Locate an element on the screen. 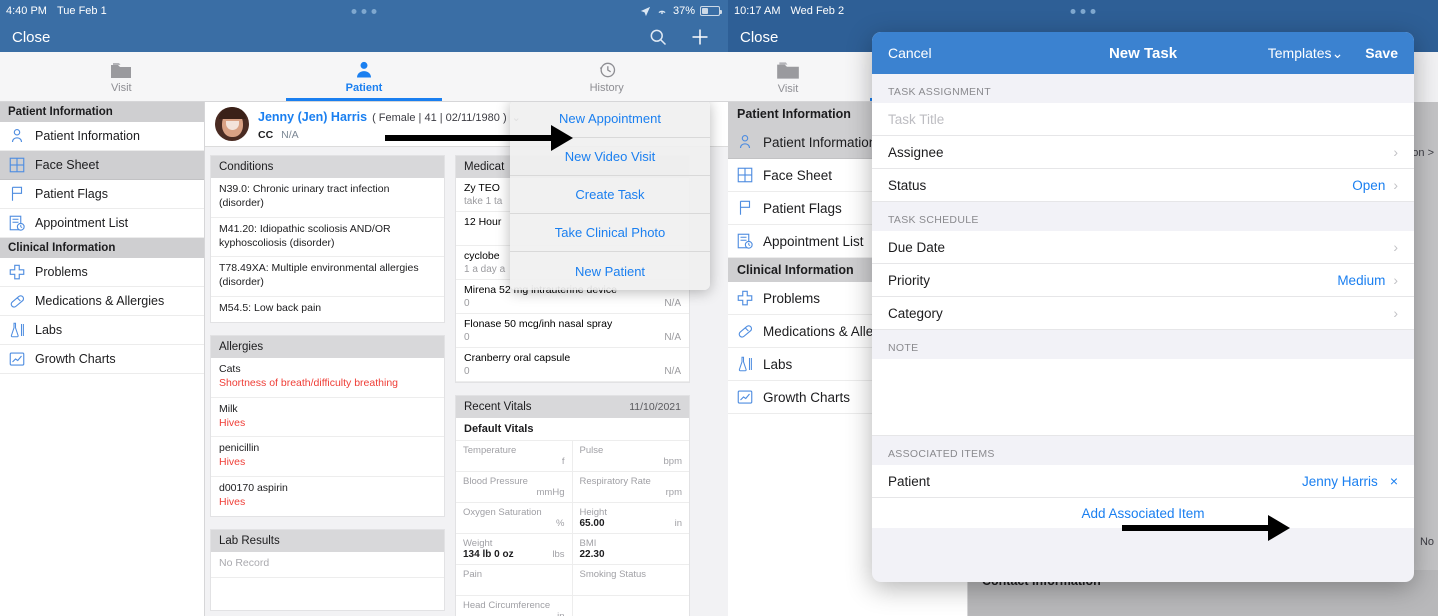 The width and height of the screenshot is (1438, 616). vital-cell: Weight 134 lb 0 oz lbs is located at coordinates (514, 549).